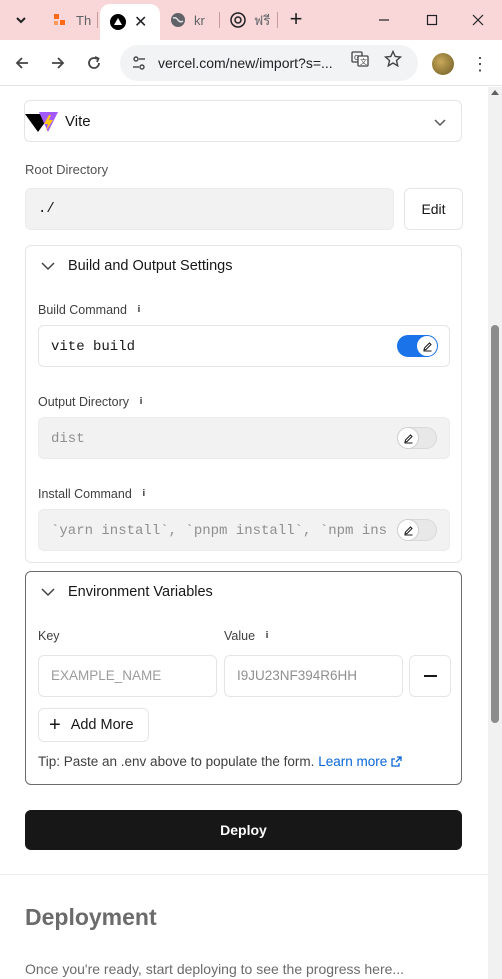  Describe the element at coordinates (244, 346) in the screenshot. I see `build-command-field: vite build` at that location.